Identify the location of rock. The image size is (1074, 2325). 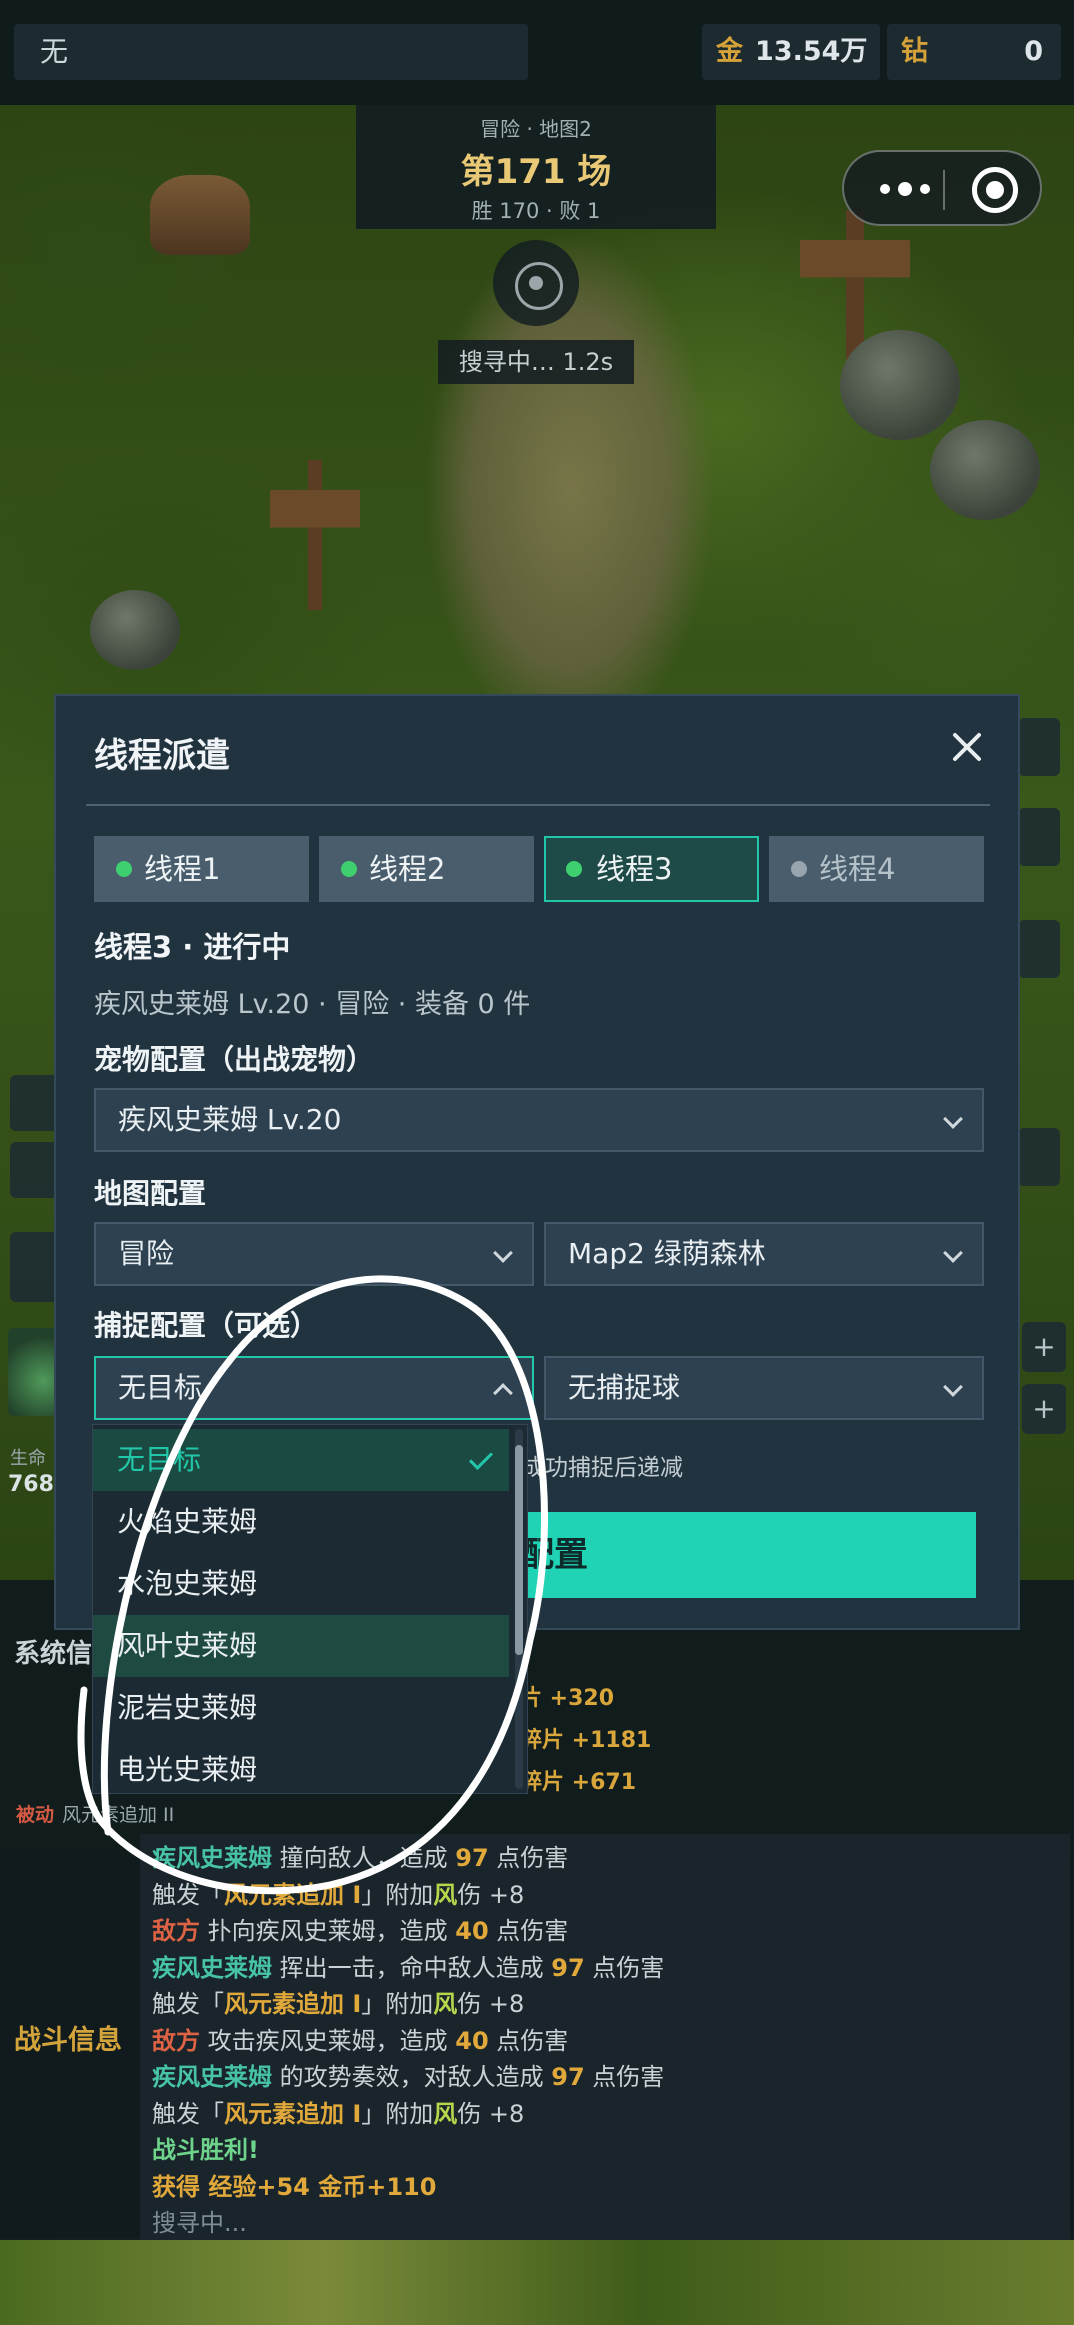
(900, 385).